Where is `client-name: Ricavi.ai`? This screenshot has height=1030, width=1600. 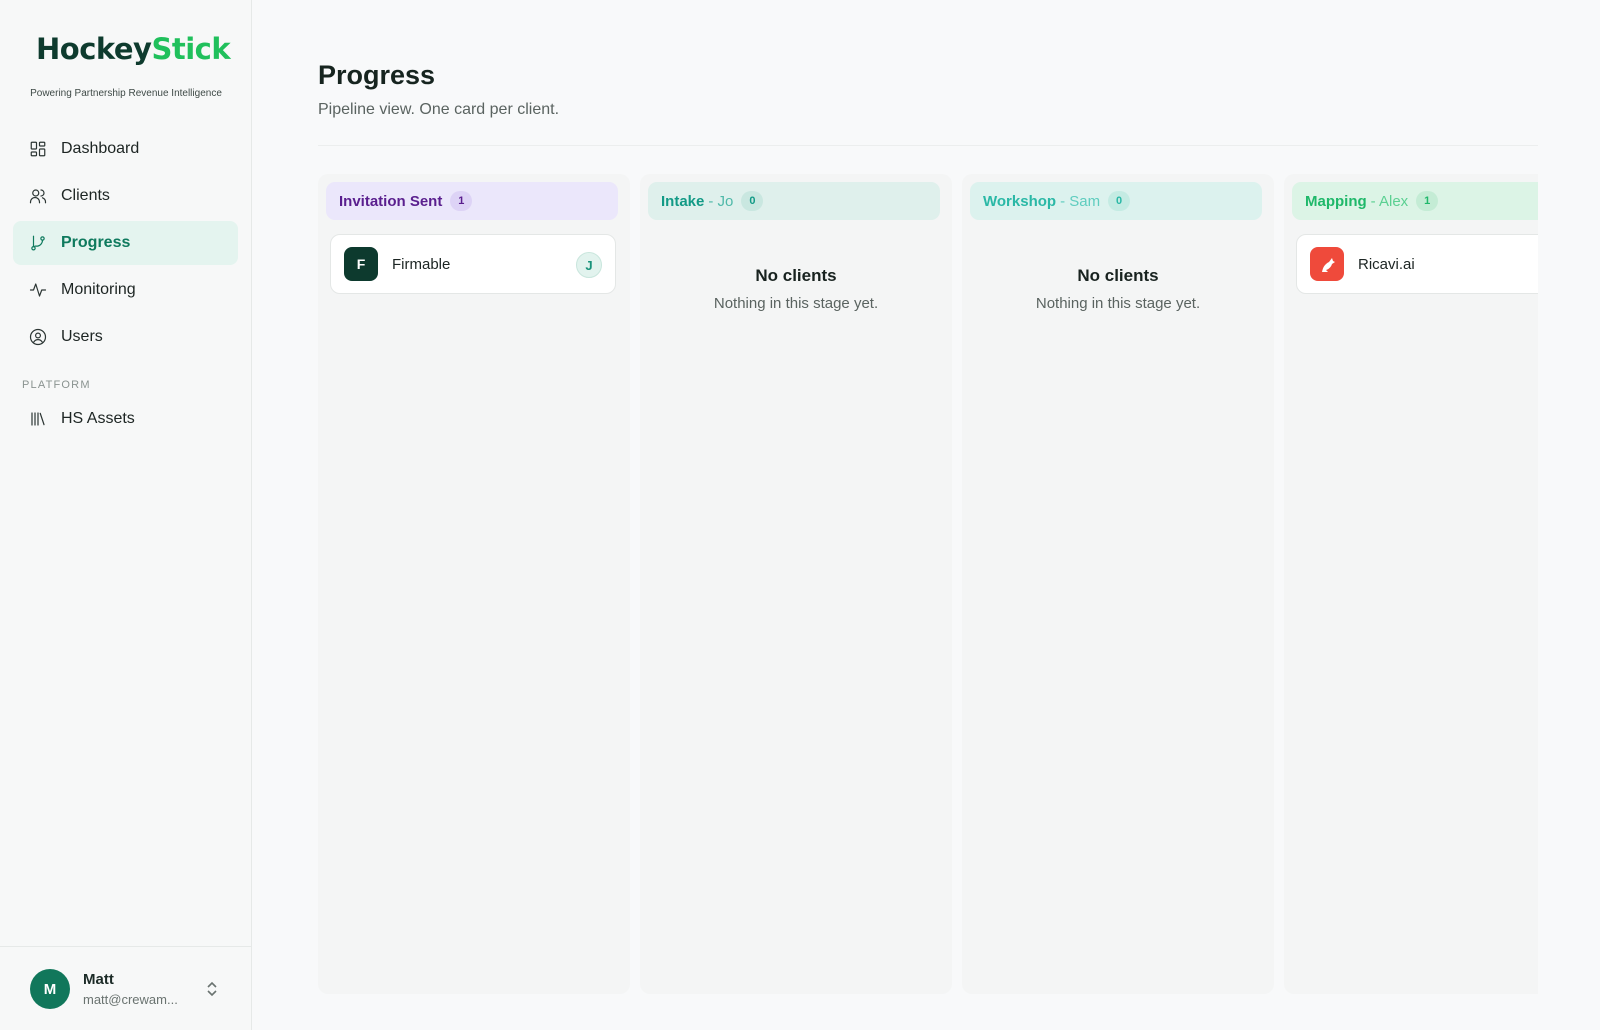 client-name: Ricavi.ai is located at coordinates (1386, 264).